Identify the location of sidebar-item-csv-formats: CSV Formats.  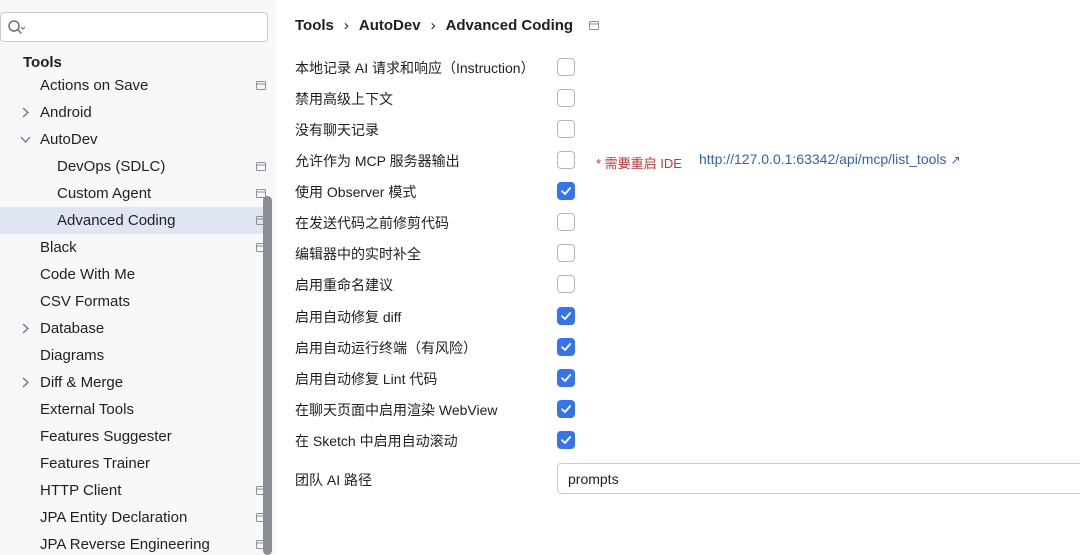
(134, 301).